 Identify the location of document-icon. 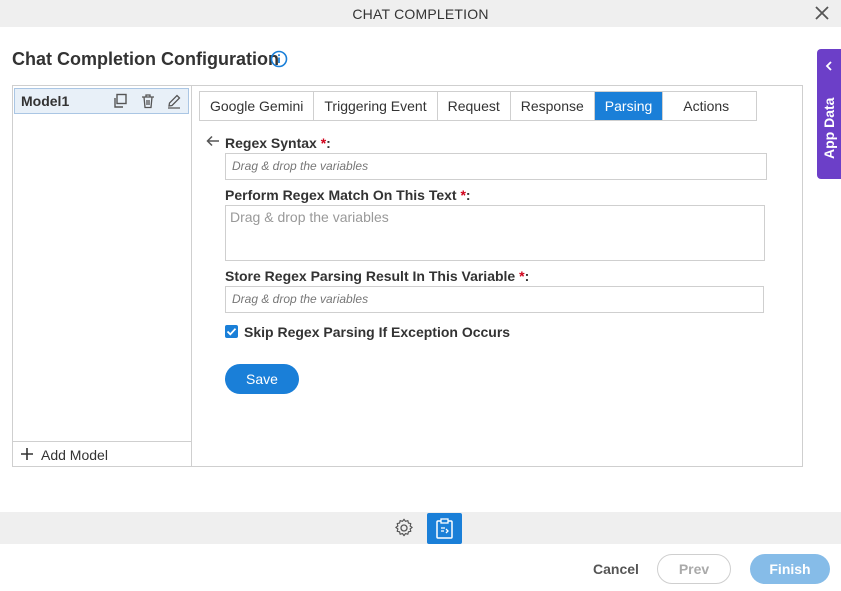
(444, 528).